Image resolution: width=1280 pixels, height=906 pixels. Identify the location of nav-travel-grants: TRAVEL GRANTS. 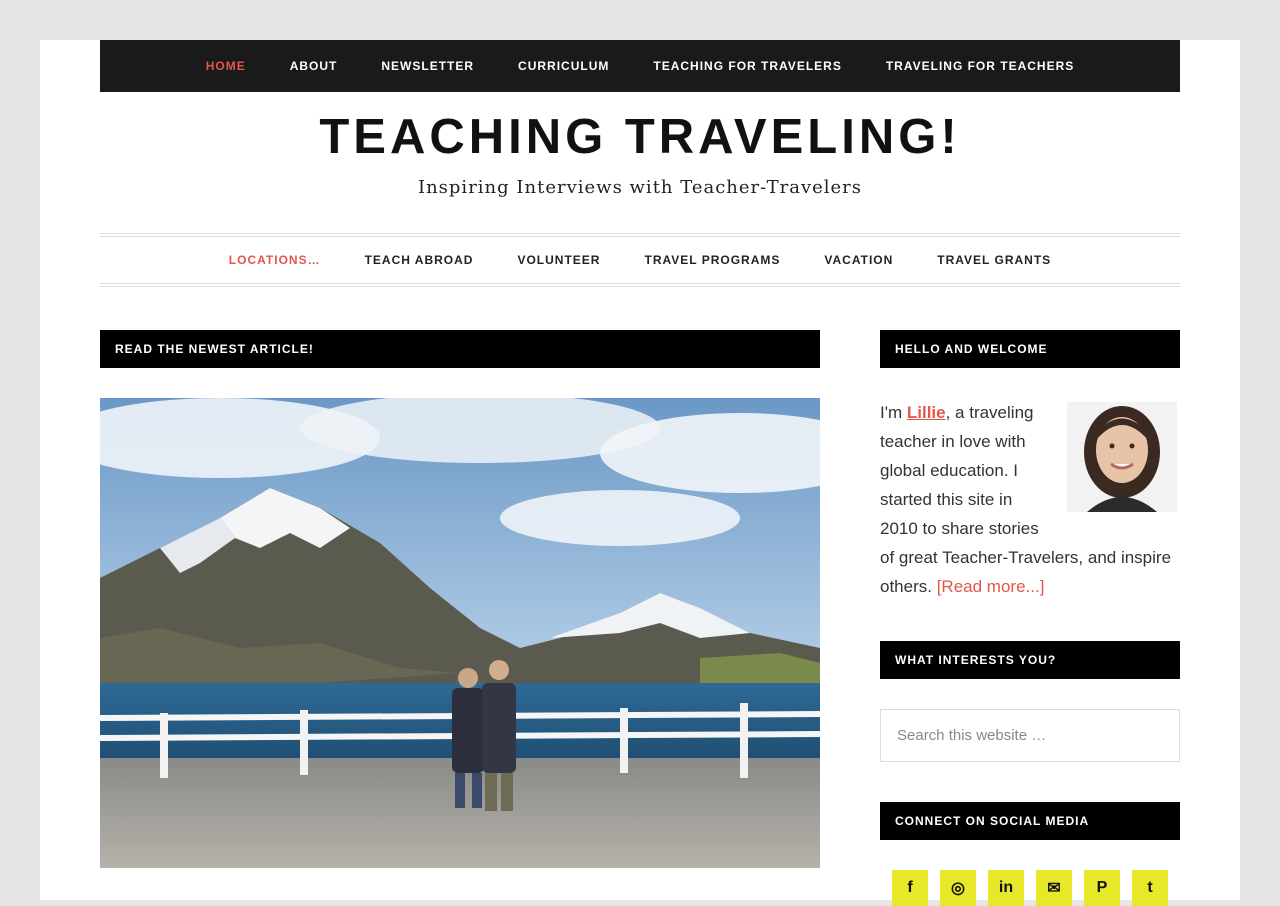
(994, 260).